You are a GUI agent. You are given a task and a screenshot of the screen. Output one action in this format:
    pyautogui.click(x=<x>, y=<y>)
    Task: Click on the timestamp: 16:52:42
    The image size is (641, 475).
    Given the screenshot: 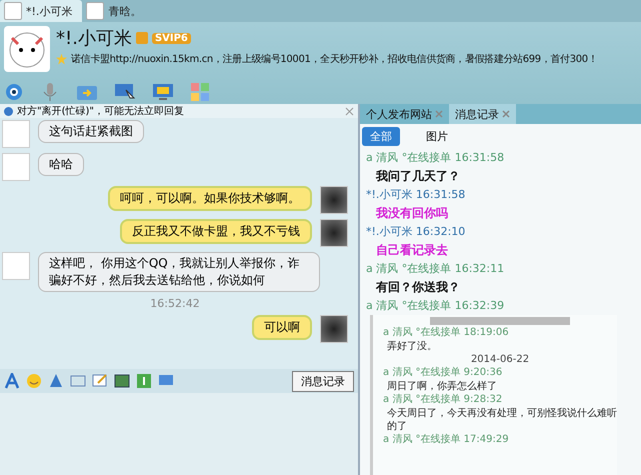 What is the action you would take?
    pyautogui.click(x=175, y=303)
    